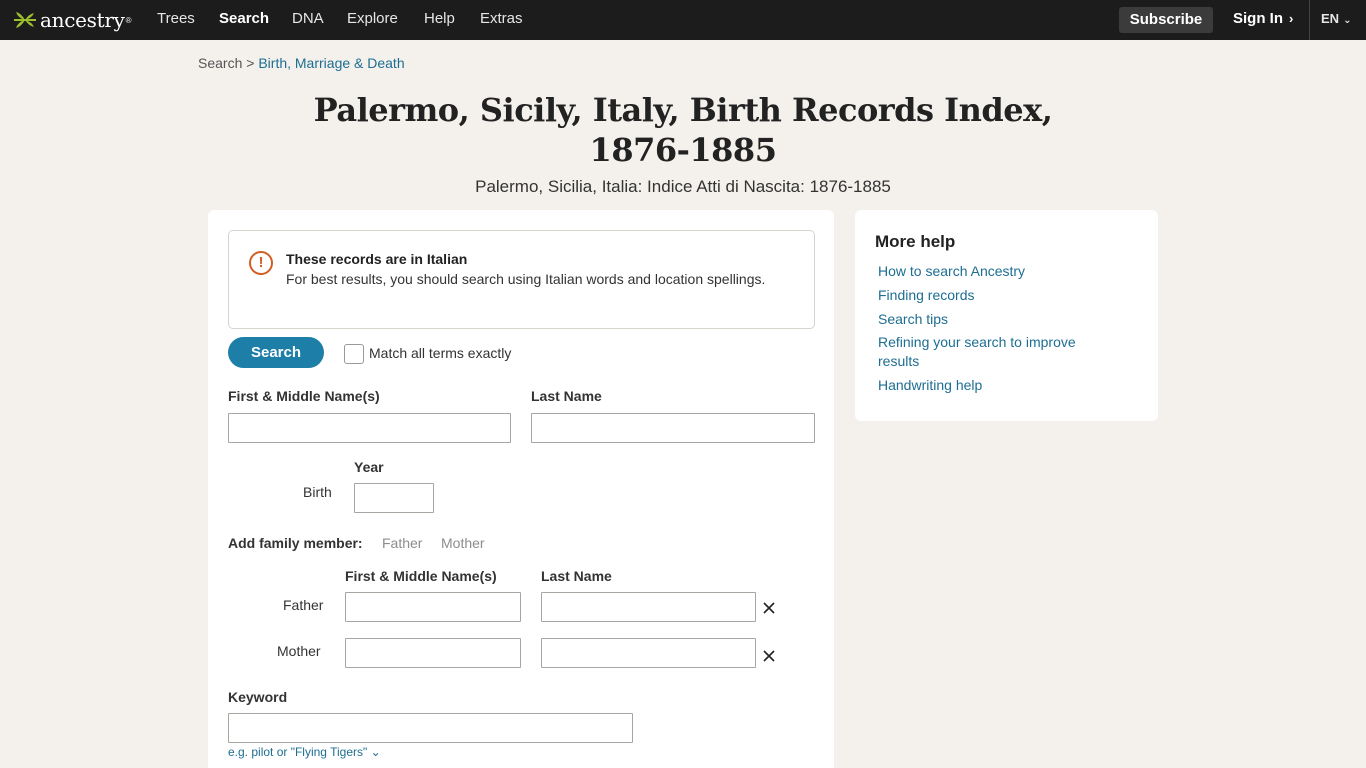 Image resolution: width=1366 pixels, height=768 pixels. Describe the element at coordinates (648, 607) in the screenshot. I see `father-last-name-input` at that location.